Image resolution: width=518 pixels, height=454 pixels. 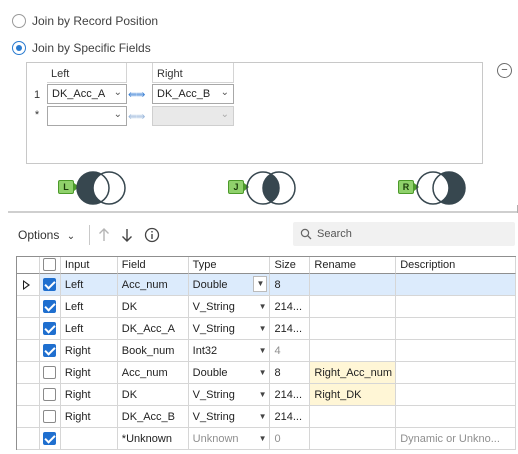 I want to click on column-header-type: Type, so click(x=229, y=265).